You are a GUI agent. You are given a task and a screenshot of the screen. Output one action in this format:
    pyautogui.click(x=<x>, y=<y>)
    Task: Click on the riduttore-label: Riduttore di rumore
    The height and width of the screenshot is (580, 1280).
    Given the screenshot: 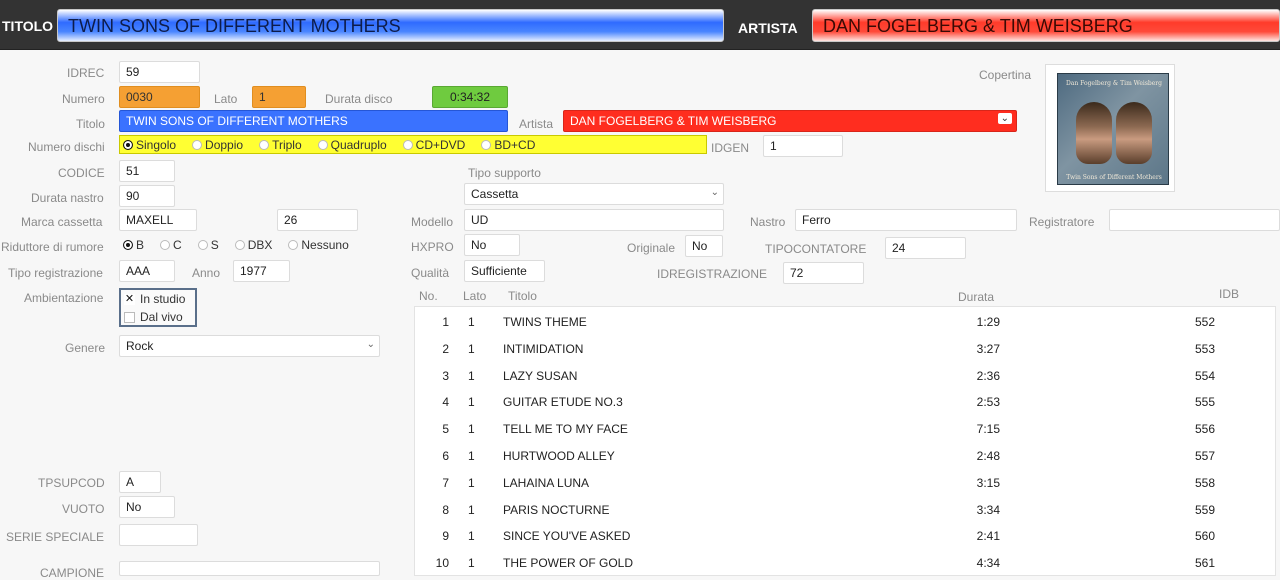 What is the action you would take?
    pyautogui.click(x=52, y=247)
    